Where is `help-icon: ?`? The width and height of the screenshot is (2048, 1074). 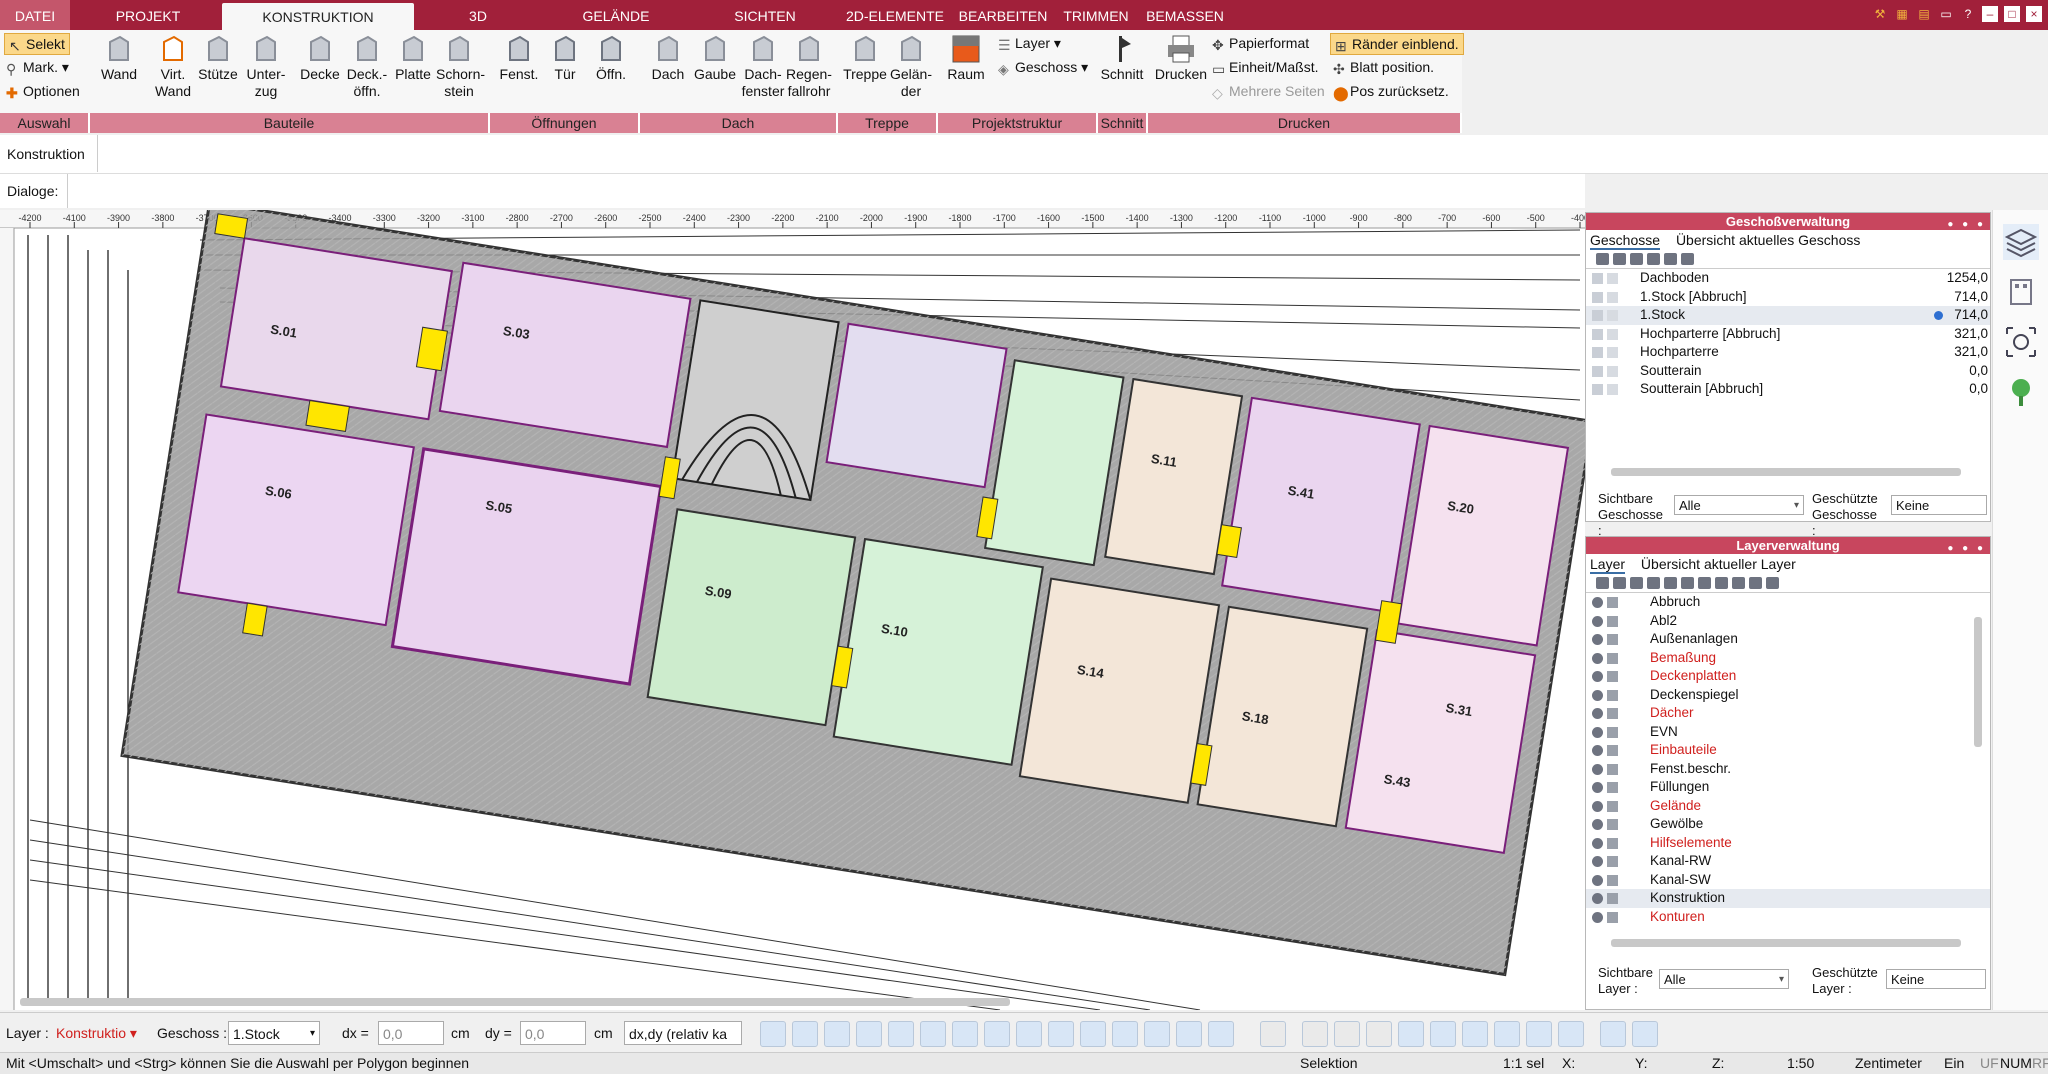 help-icon: ? is located at coordinates (1968, 14).